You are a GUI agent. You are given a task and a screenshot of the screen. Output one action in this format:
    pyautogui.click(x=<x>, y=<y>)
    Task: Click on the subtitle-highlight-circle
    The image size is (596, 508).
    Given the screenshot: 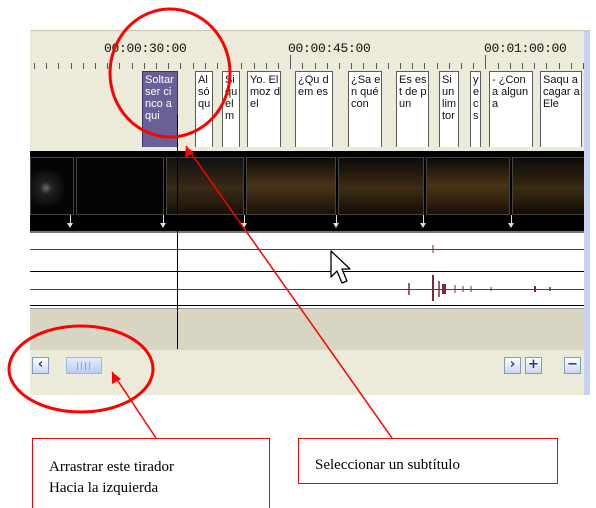 What is the action you would take?
    pyautogui.click(x=170, y=73)
    